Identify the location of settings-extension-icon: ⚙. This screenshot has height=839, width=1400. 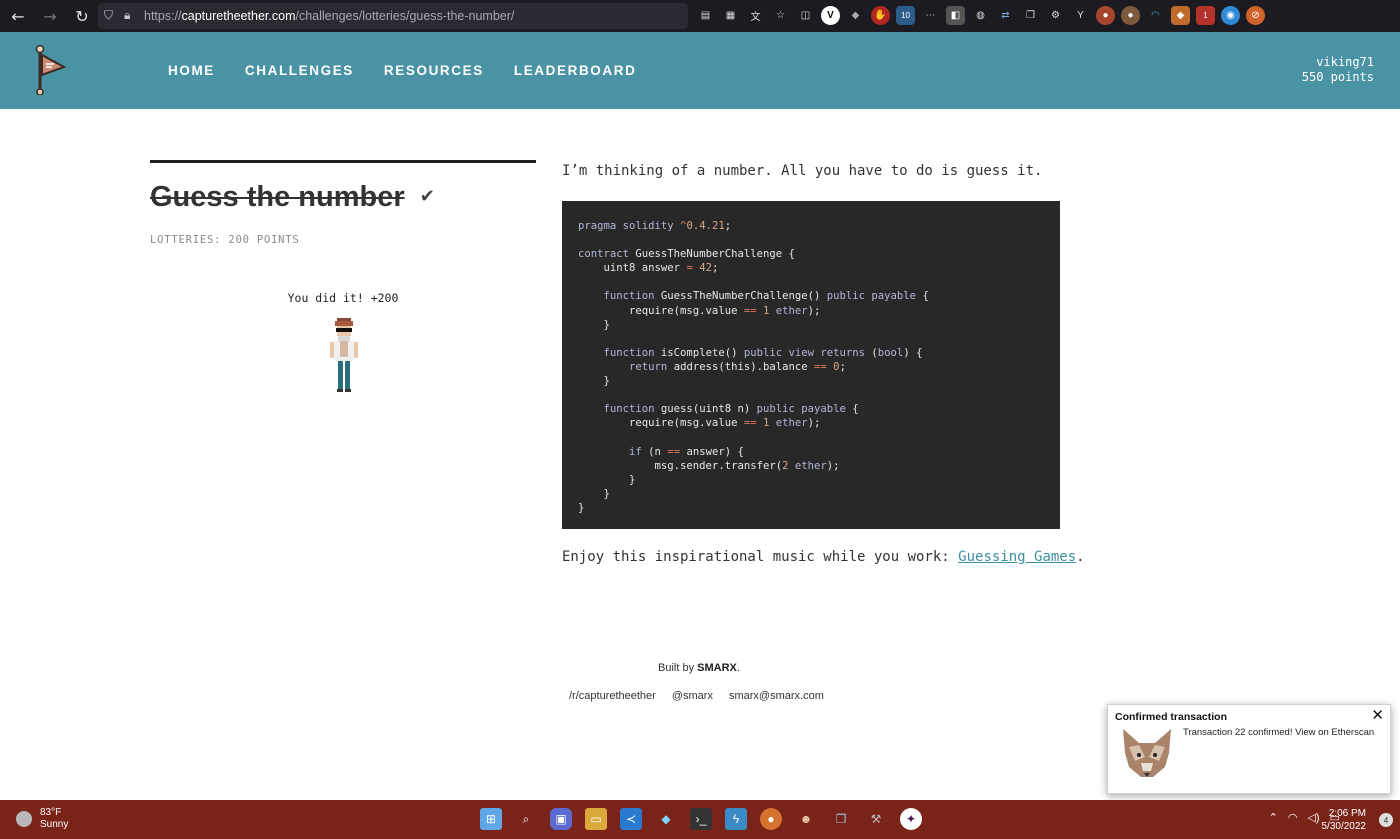
(1055, 15).